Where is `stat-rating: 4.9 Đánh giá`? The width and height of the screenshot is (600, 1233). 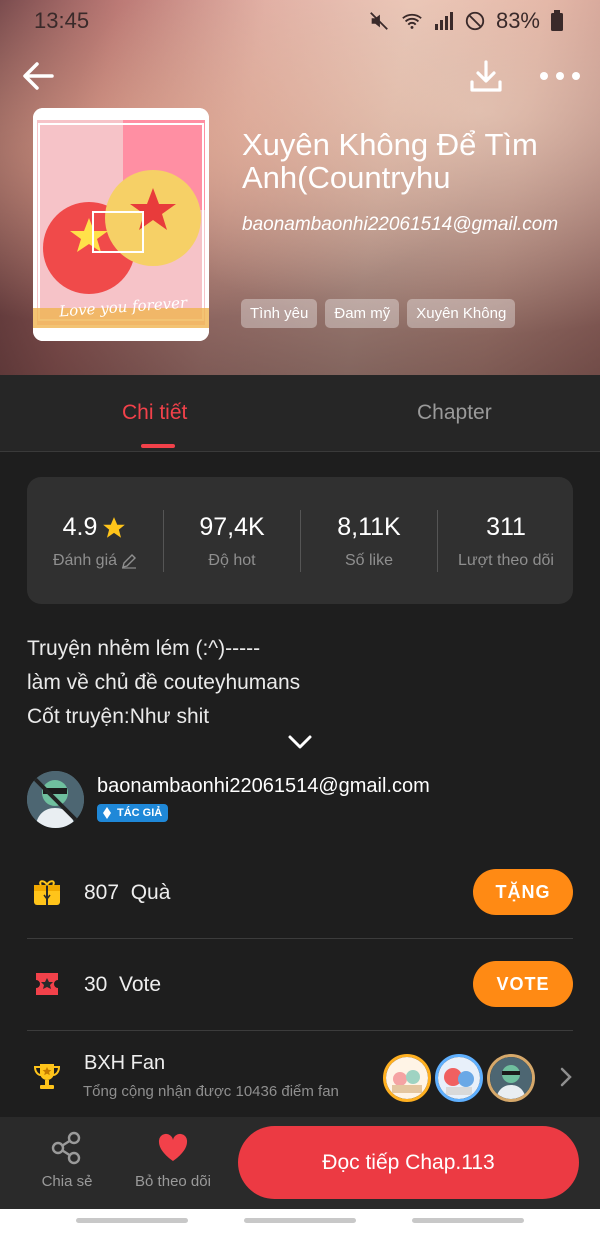
stat-rating: 4.9 Đánh giá is located at coordinates (95, 541).